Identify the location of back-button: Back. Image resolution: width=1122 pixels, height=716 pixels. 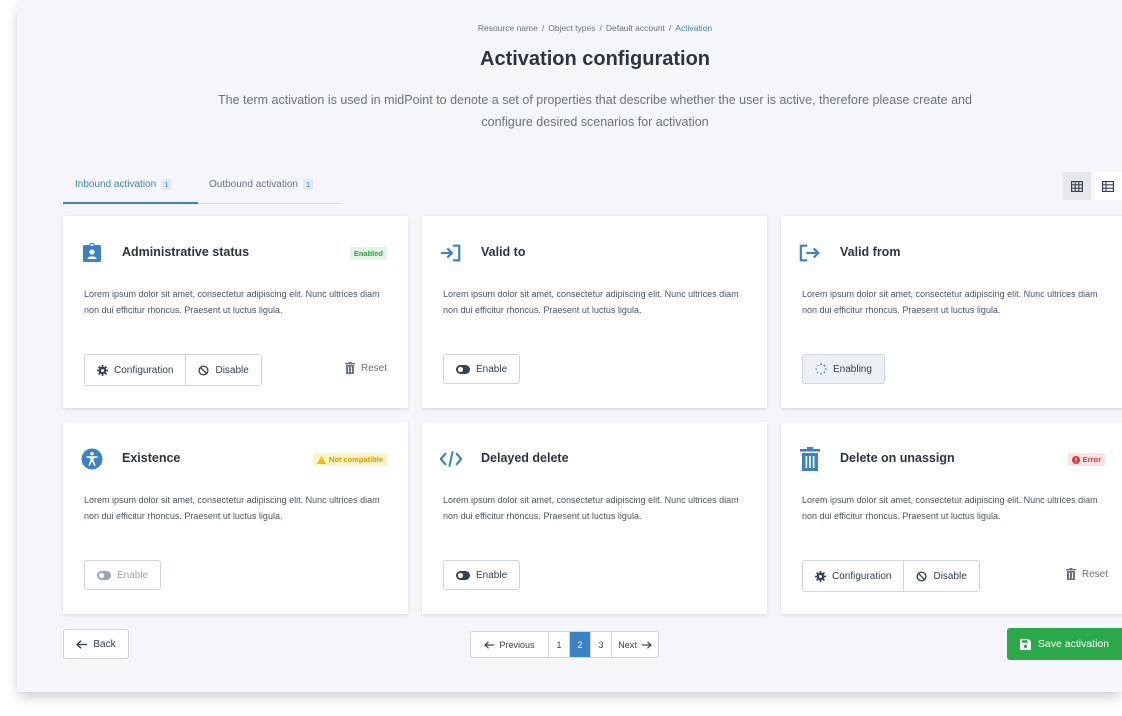
(96, 644).